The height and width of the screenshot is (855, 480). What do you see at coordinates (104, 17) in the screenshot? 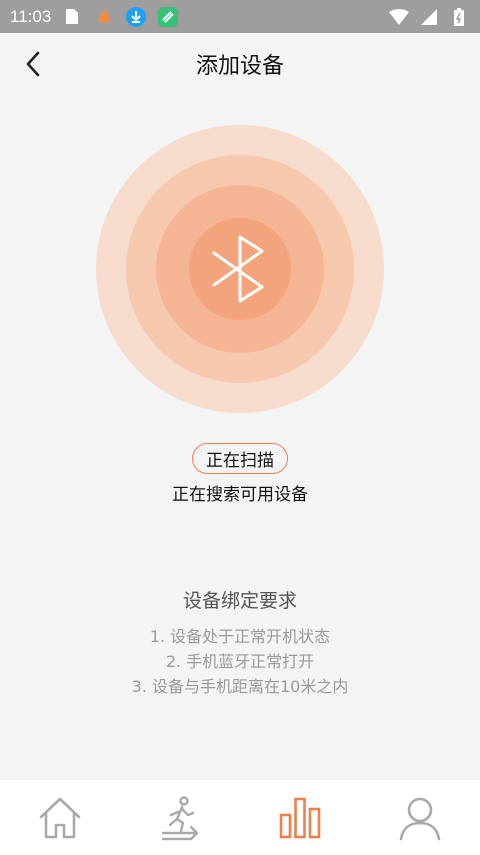
I see `fire-icon` at bounding box center [104, 17].